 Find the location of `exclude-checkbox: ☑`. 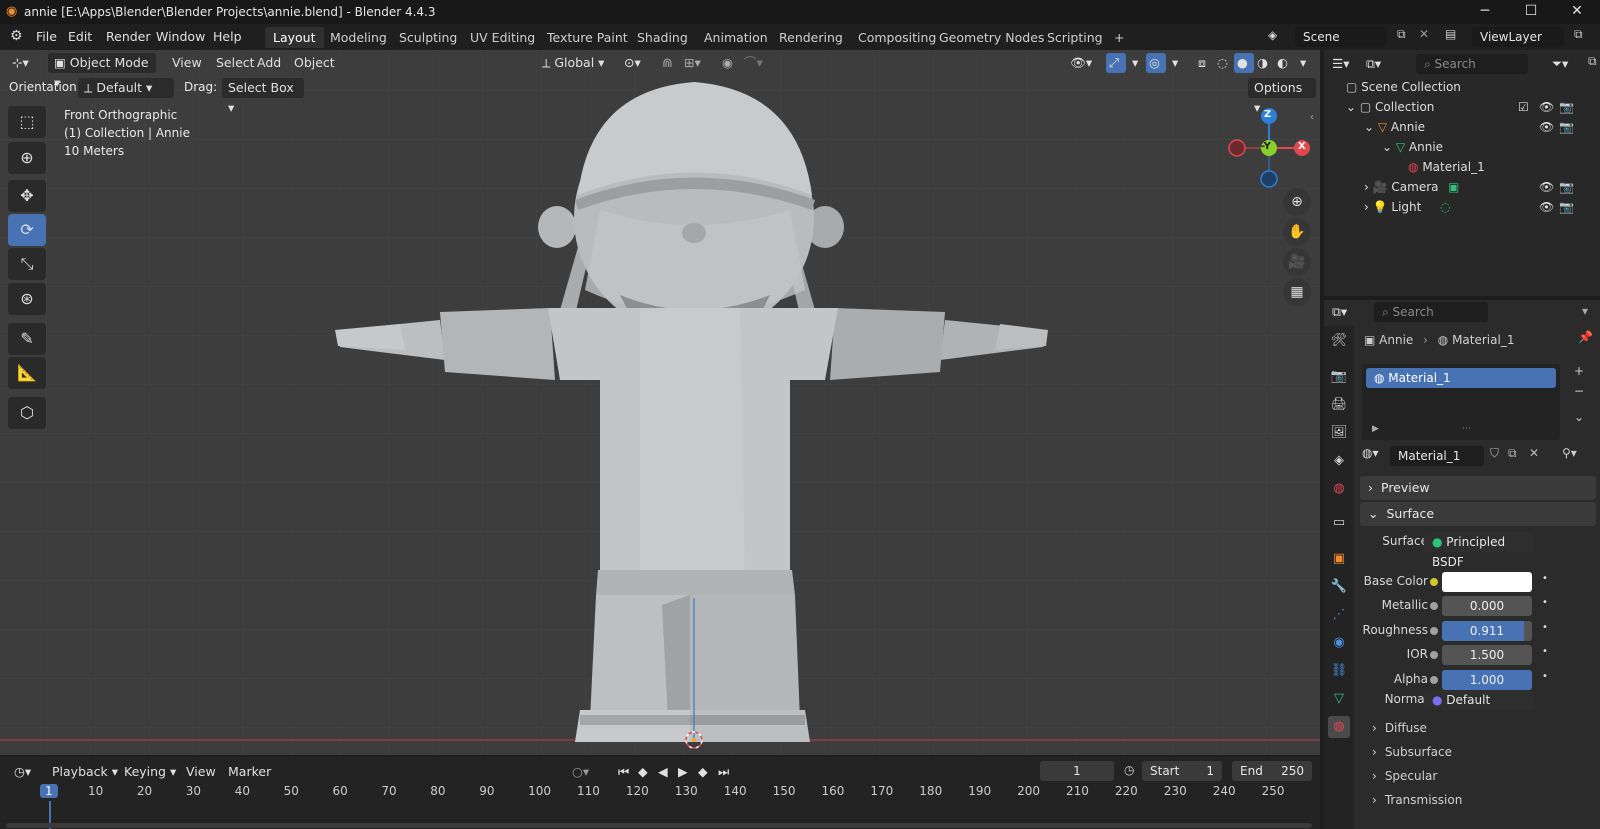

exclude-checkbox: ☑ is located at coordinates (1523, 107).